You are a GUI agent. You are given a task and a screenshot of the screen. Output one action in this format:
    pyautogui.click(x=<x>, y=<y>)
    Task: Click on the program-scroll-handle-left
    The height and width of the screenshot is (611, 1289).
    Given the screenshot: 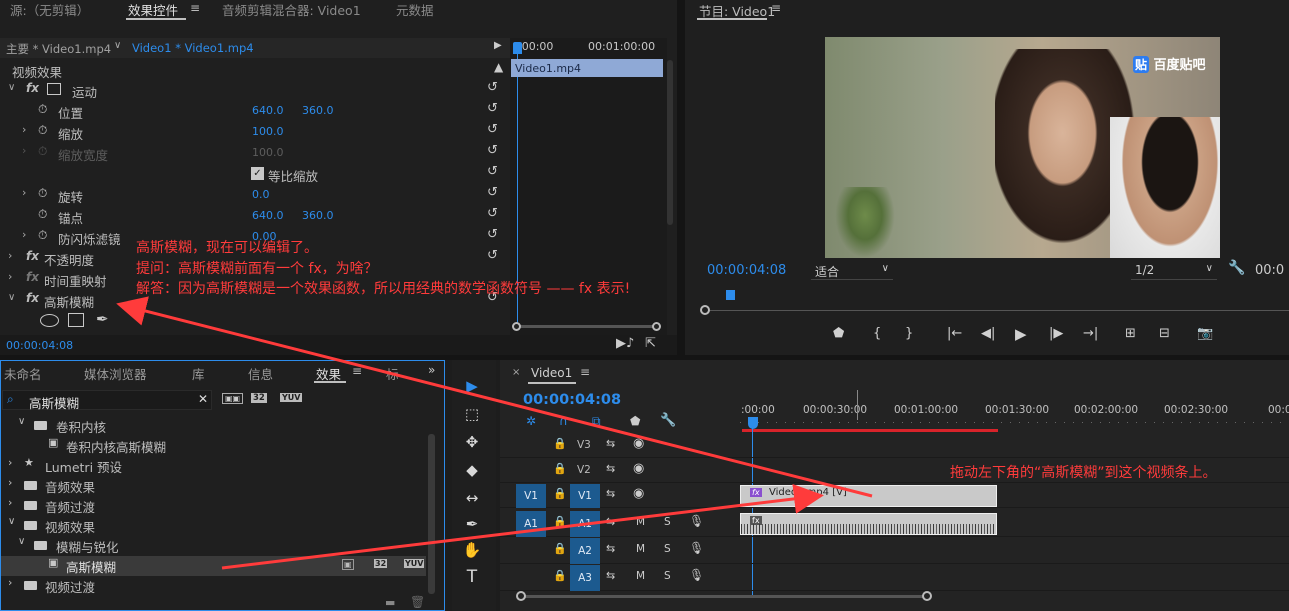 What is the action you would take?
    pyautogui.click(x=705, y=310)
    